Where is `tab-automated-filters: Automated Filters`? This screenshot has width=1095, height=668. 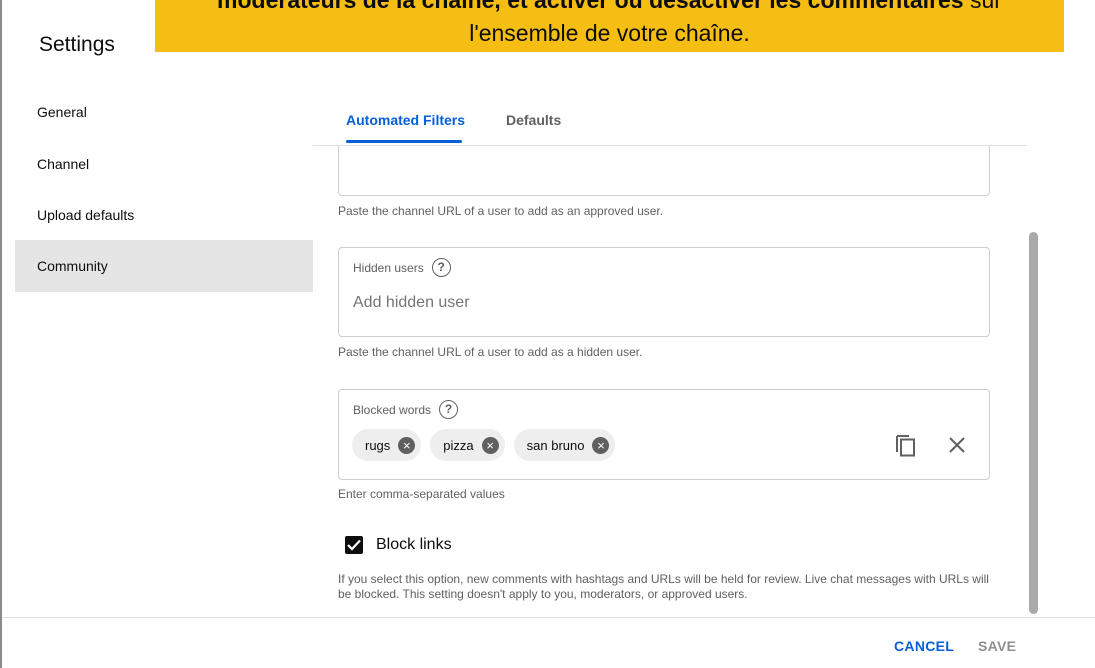 tab-automated-filters: Automated Filters is located at coordinates (405, 120).